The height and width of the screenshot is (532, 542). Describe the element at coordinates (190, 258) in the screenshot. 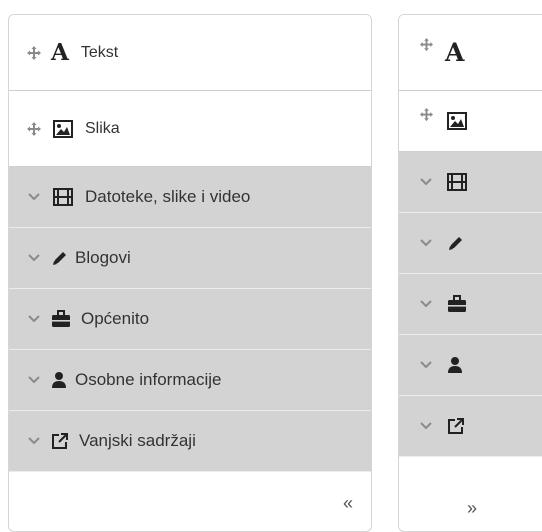

I see `category-blogs: Blogovi` at that location.